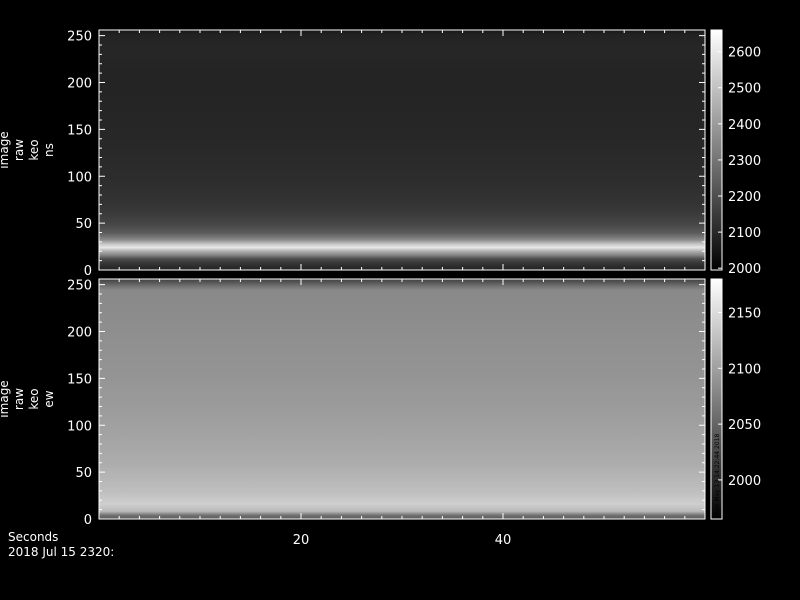  I want to click on colorbar-tick-label: 2600, so click(744, 53).